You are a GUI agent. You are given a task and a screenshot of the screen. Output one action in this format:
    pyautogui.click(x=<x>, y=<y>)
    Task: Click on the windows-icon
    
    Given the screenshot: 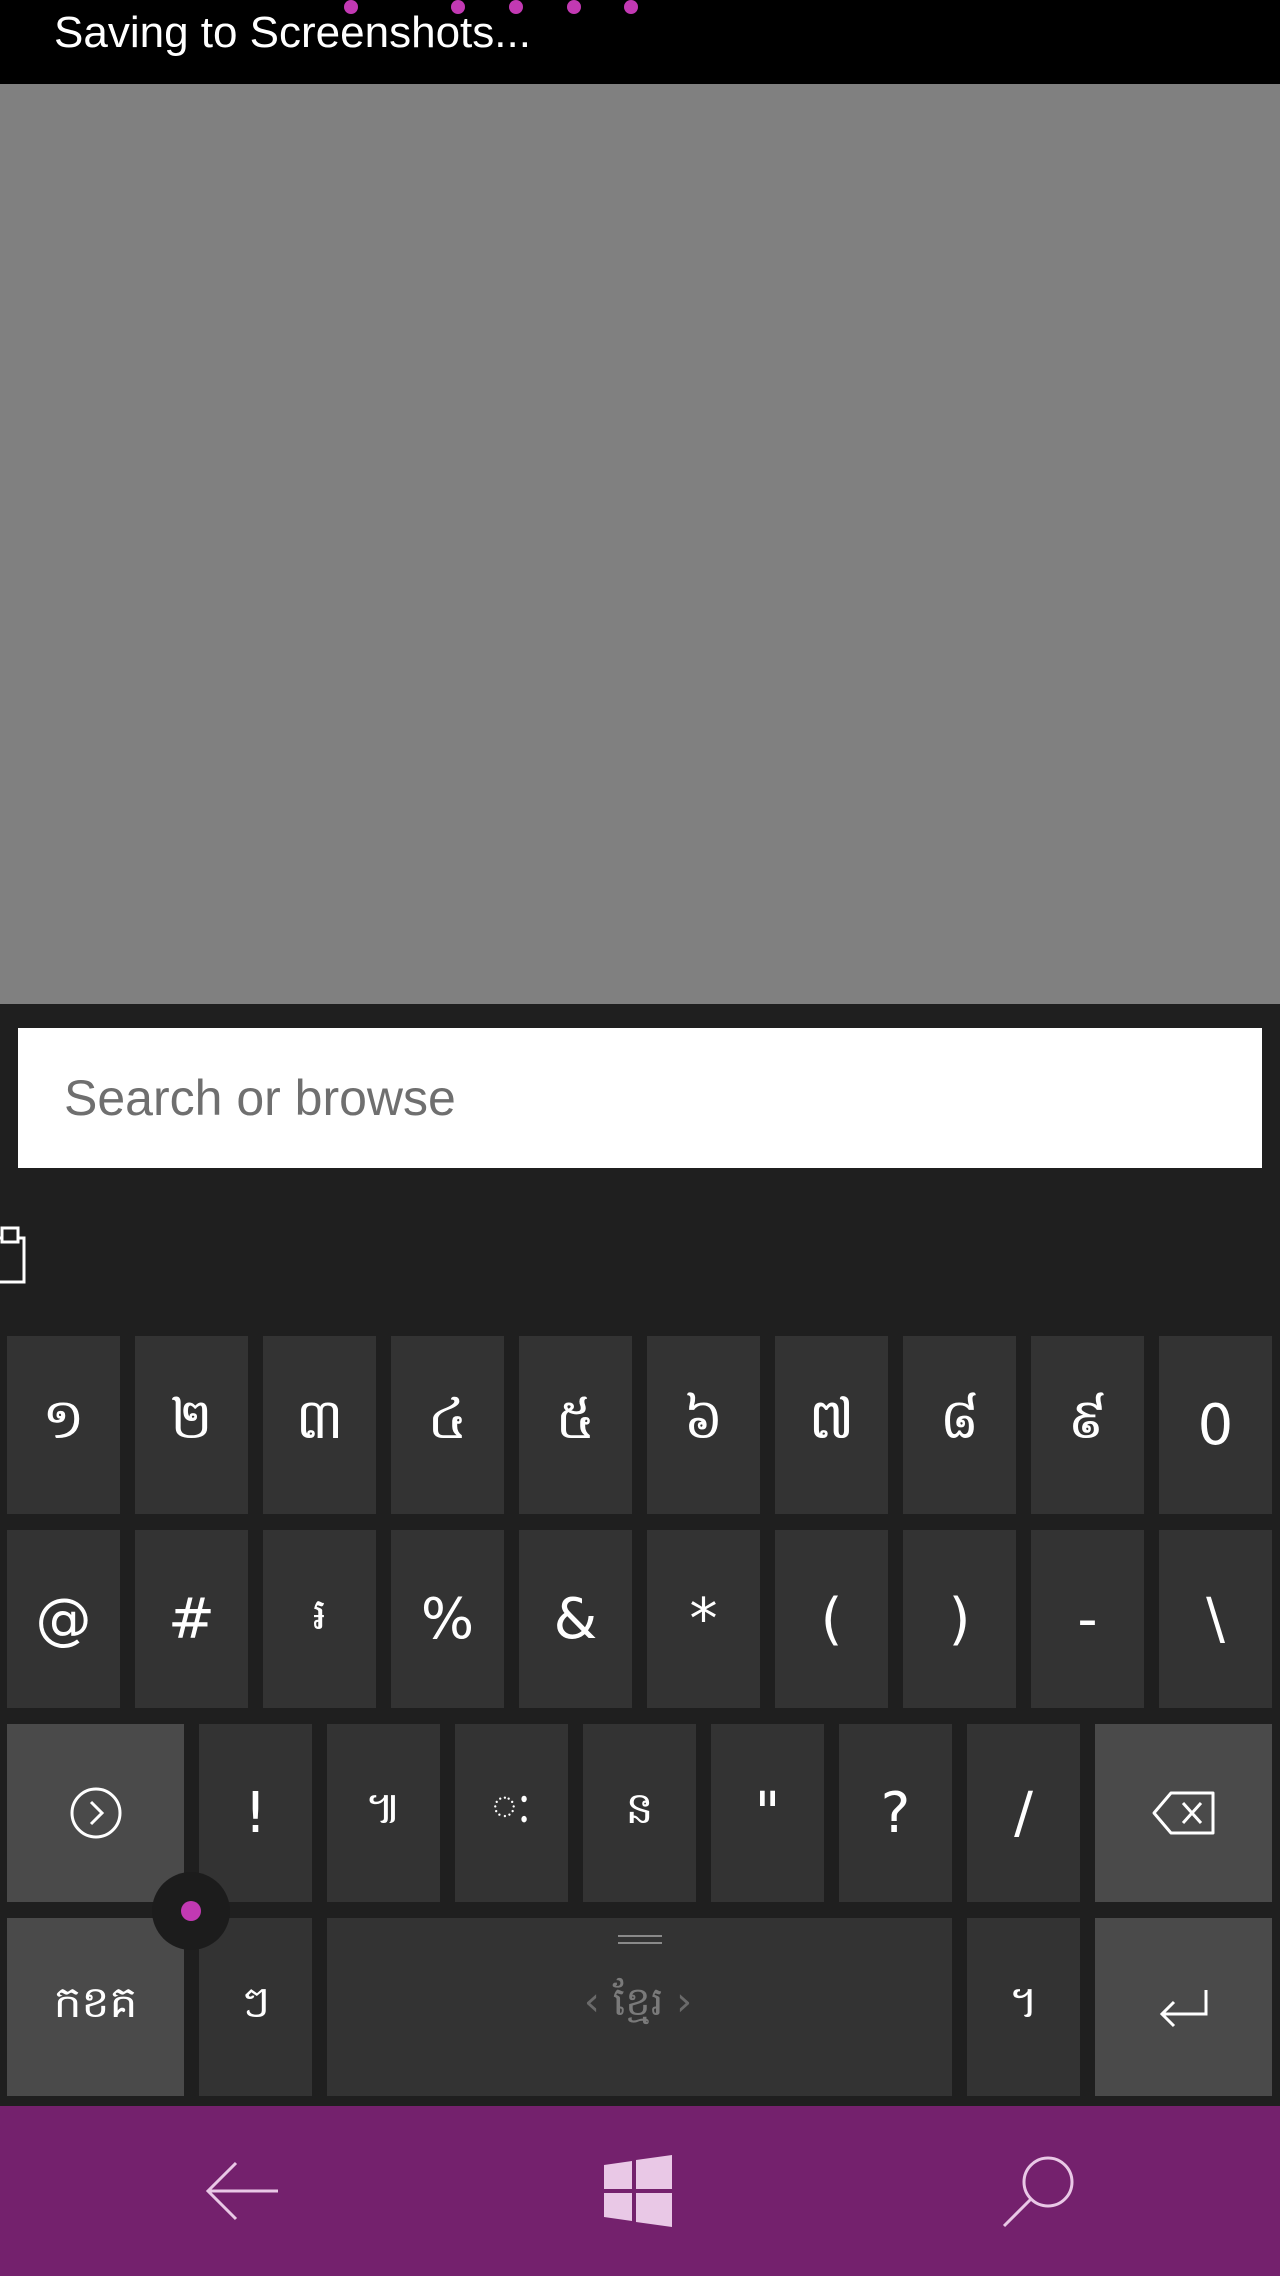 What is the action you would take?
    pyautogui.click(x=638, y=2191)
    